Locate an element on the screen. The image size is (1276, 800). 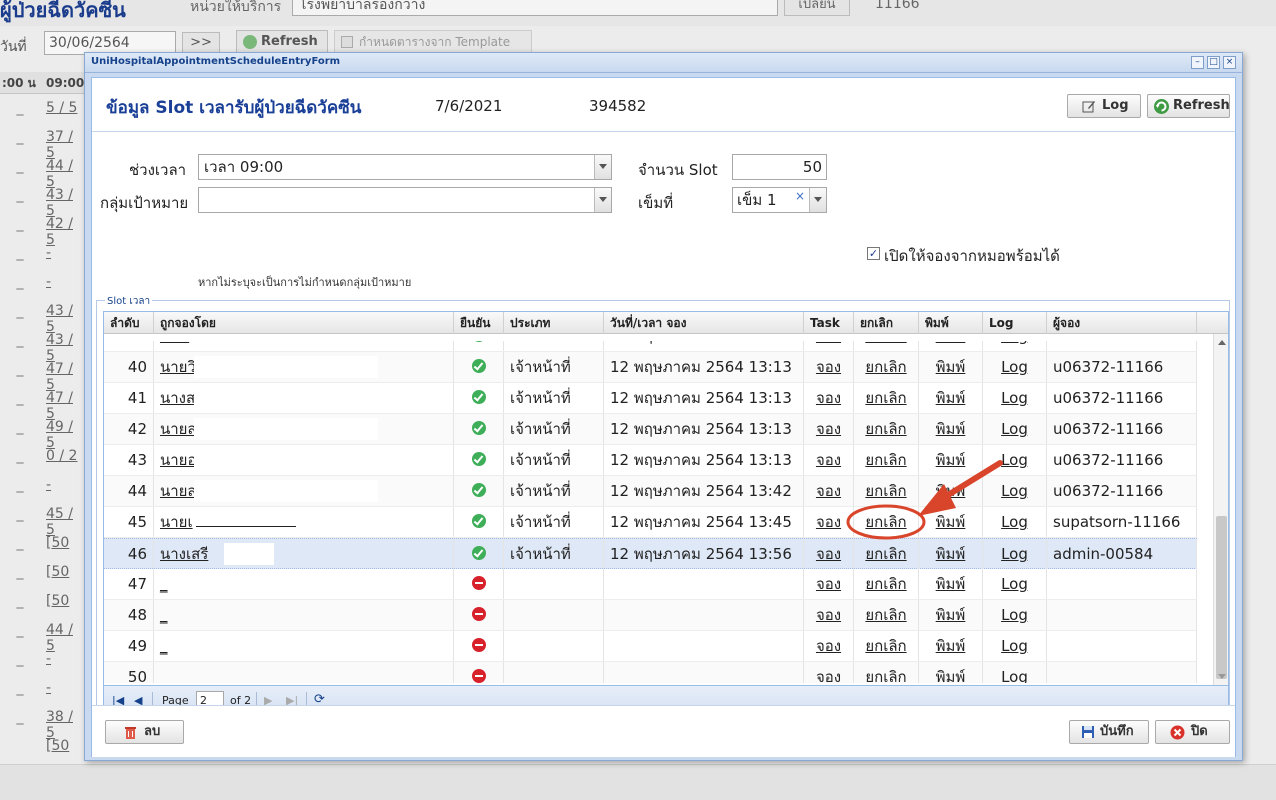
clear-icon: × is located at coordinates (800, 196).